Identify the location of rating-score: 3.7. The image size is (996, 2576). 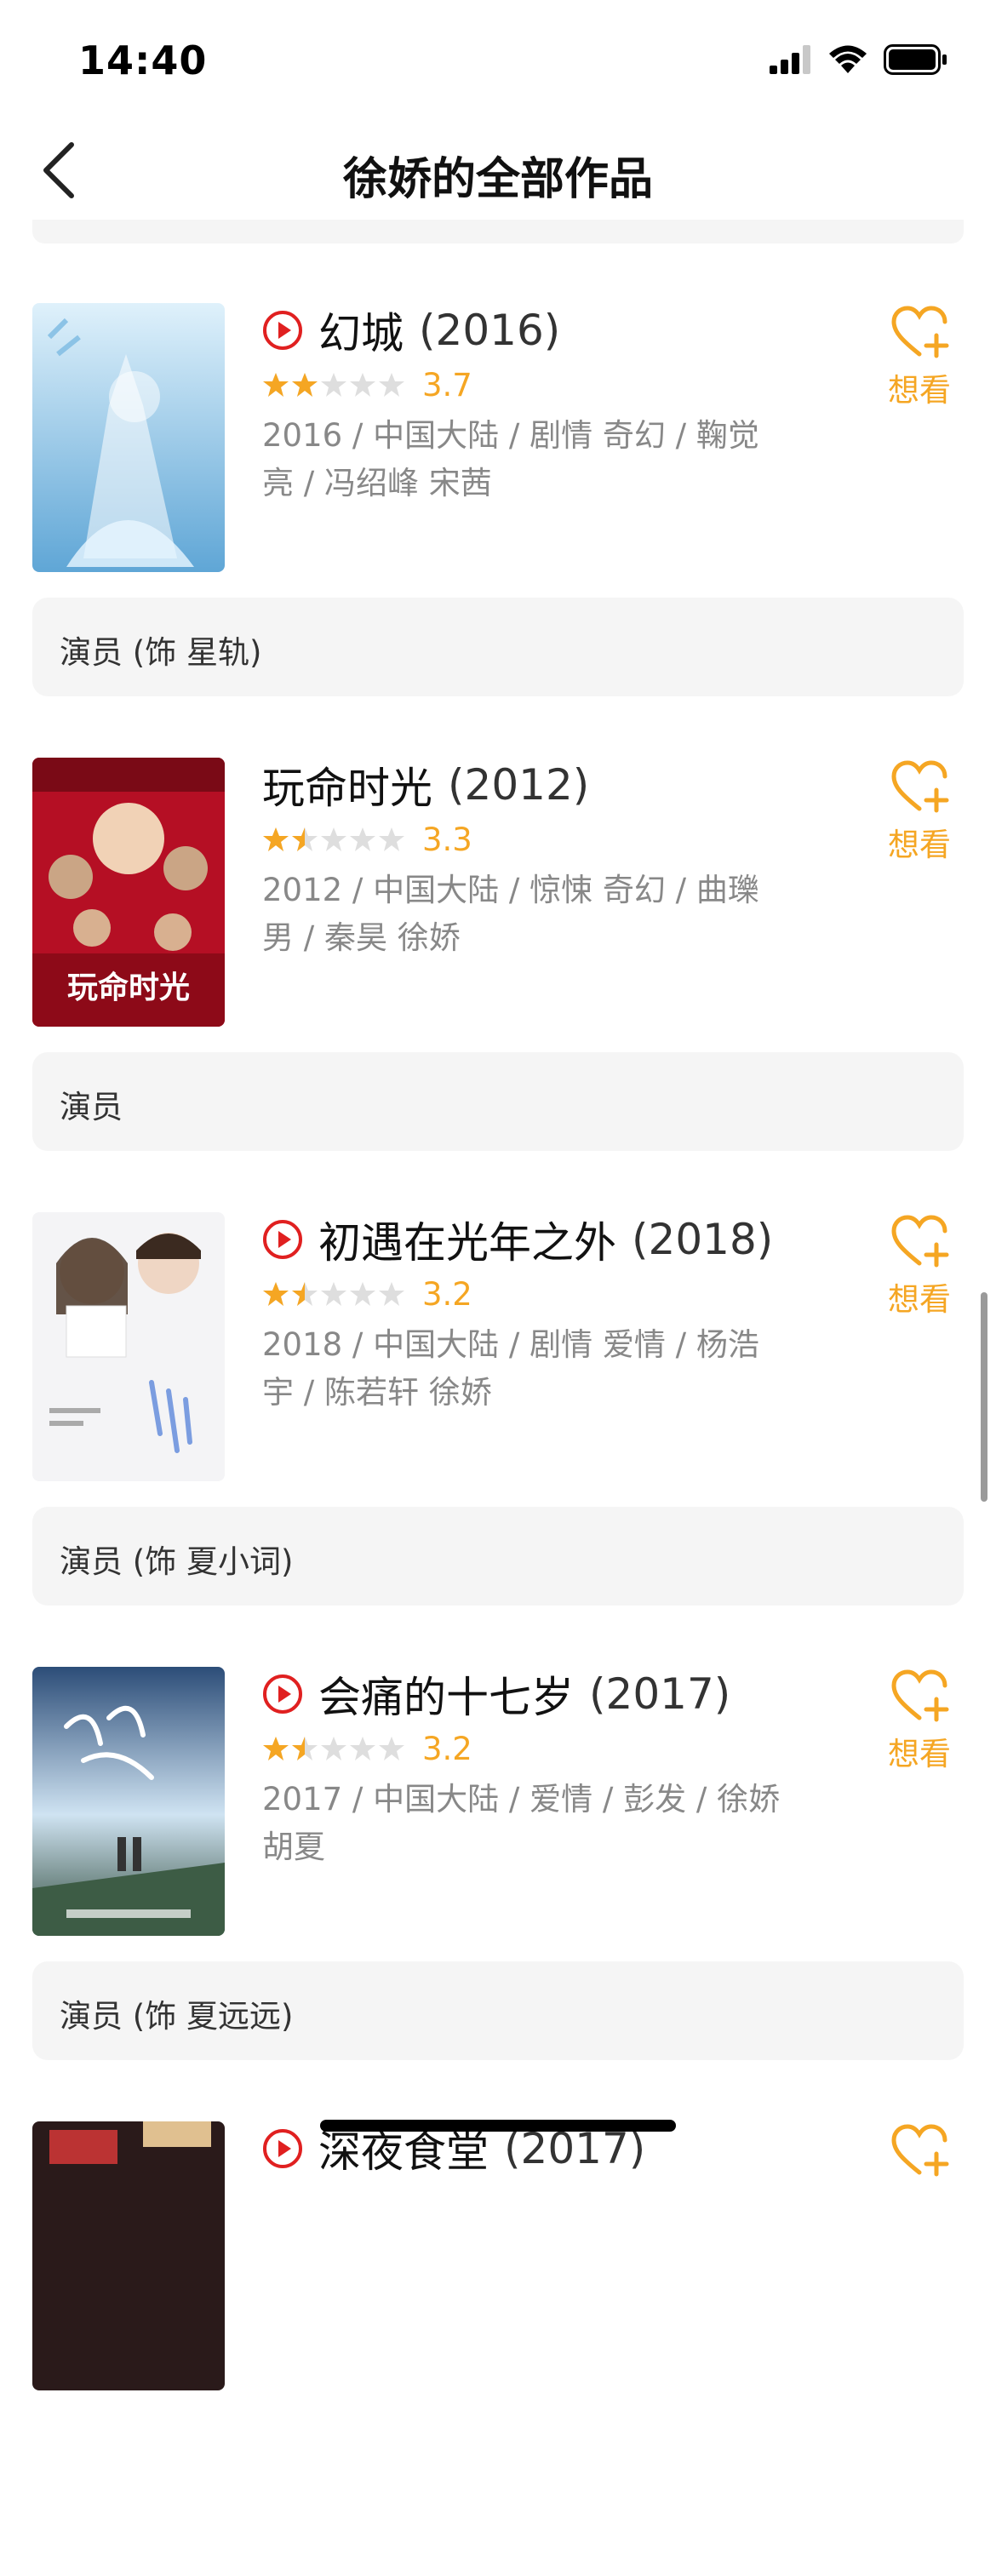
(447, 385).